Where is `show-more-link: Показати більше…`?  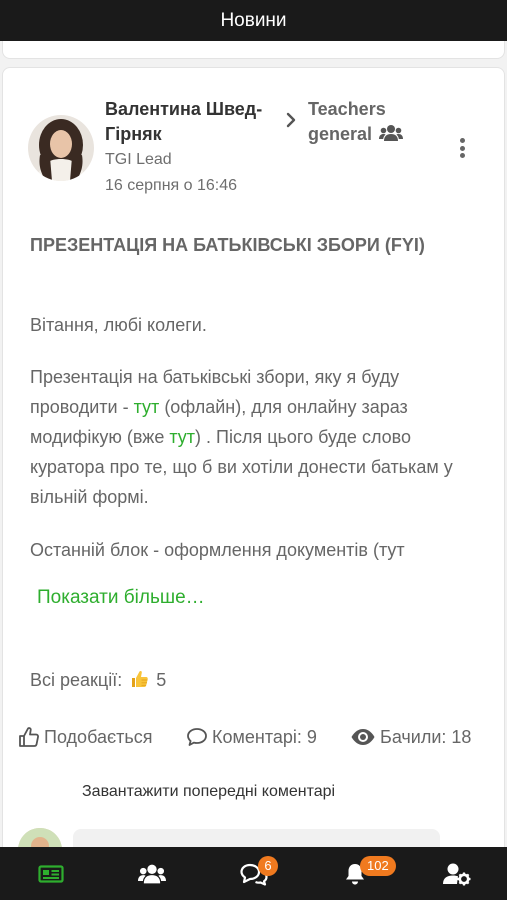
show-more-link: Показати більше… is located at coordinates (121, 598).